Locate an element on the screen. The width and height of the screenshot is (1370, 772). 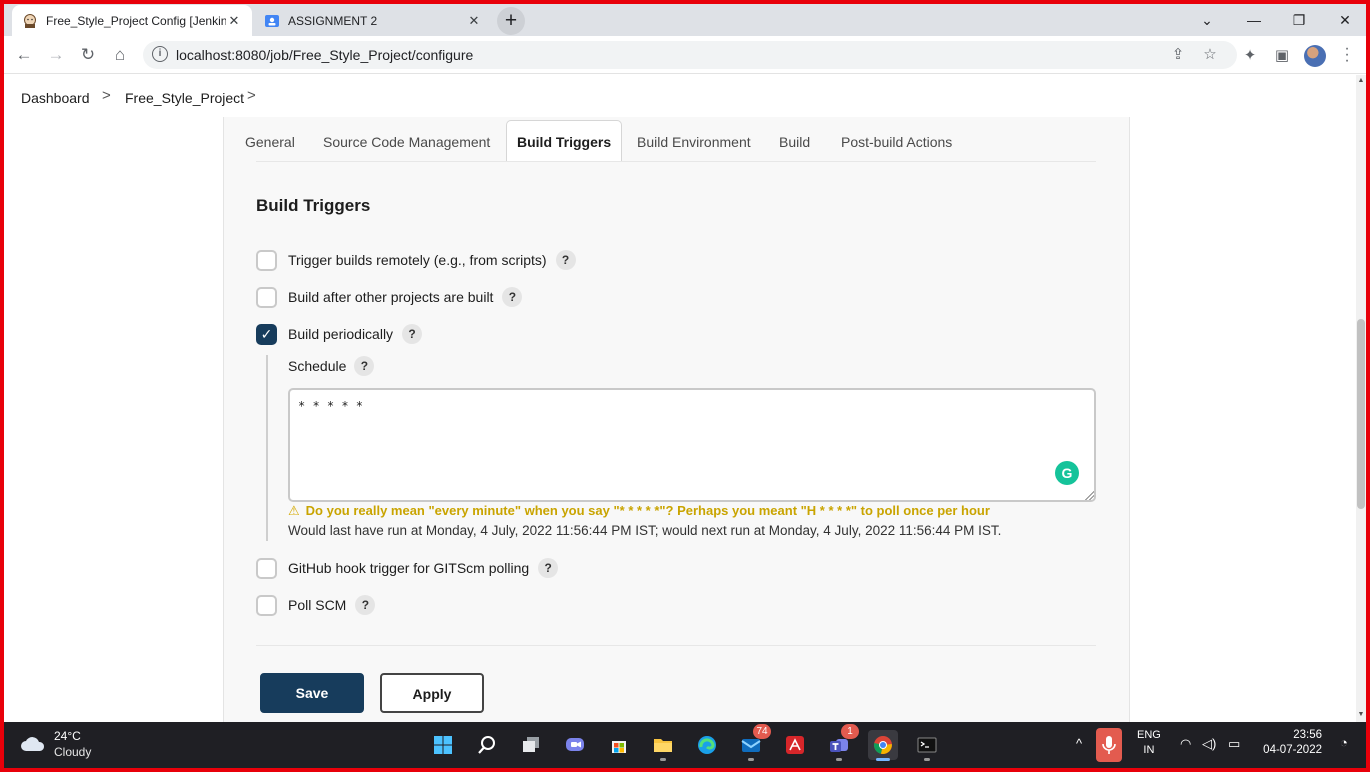
wifi-icon: ◠ is located at coordinates (1185, 744).